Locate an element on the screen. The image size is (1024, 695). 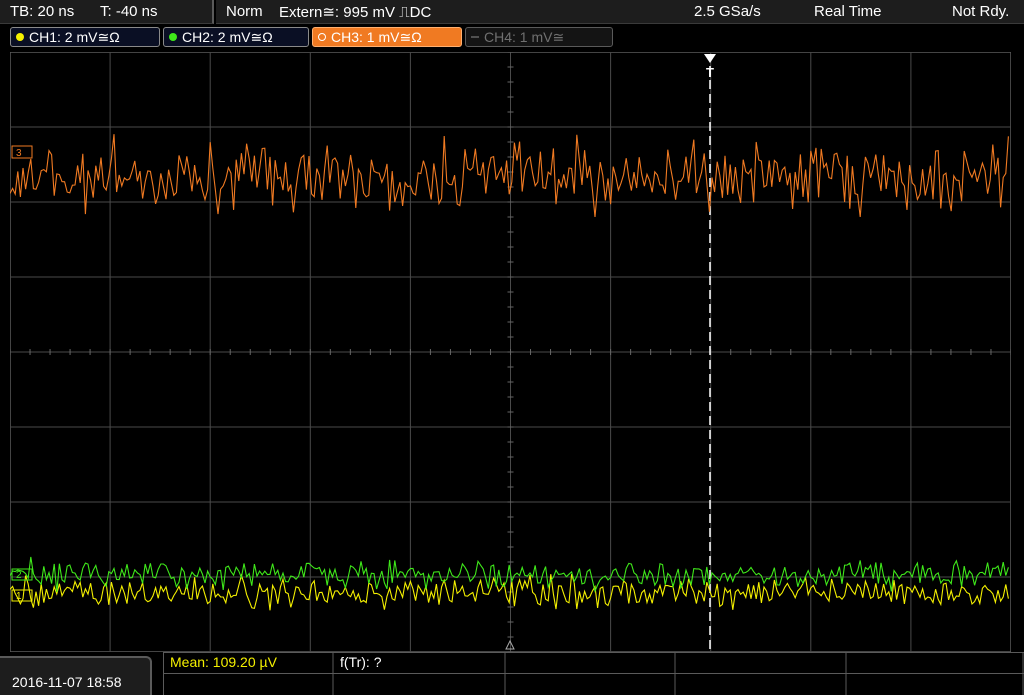
timebase-label: TB: 20 ns is located at coordinates (42, 11).